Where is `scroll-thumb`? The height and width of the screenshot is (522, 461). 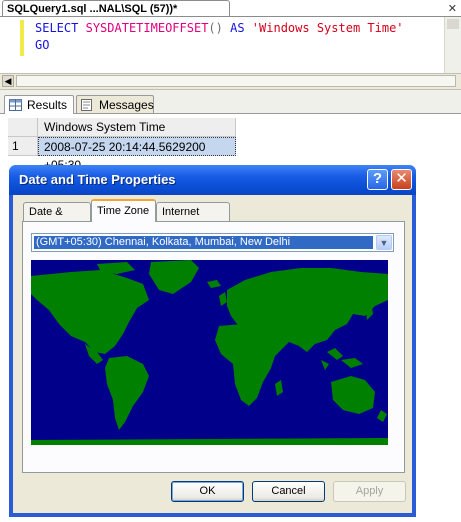
scroll-thumb is located at coordinates (453, 24).